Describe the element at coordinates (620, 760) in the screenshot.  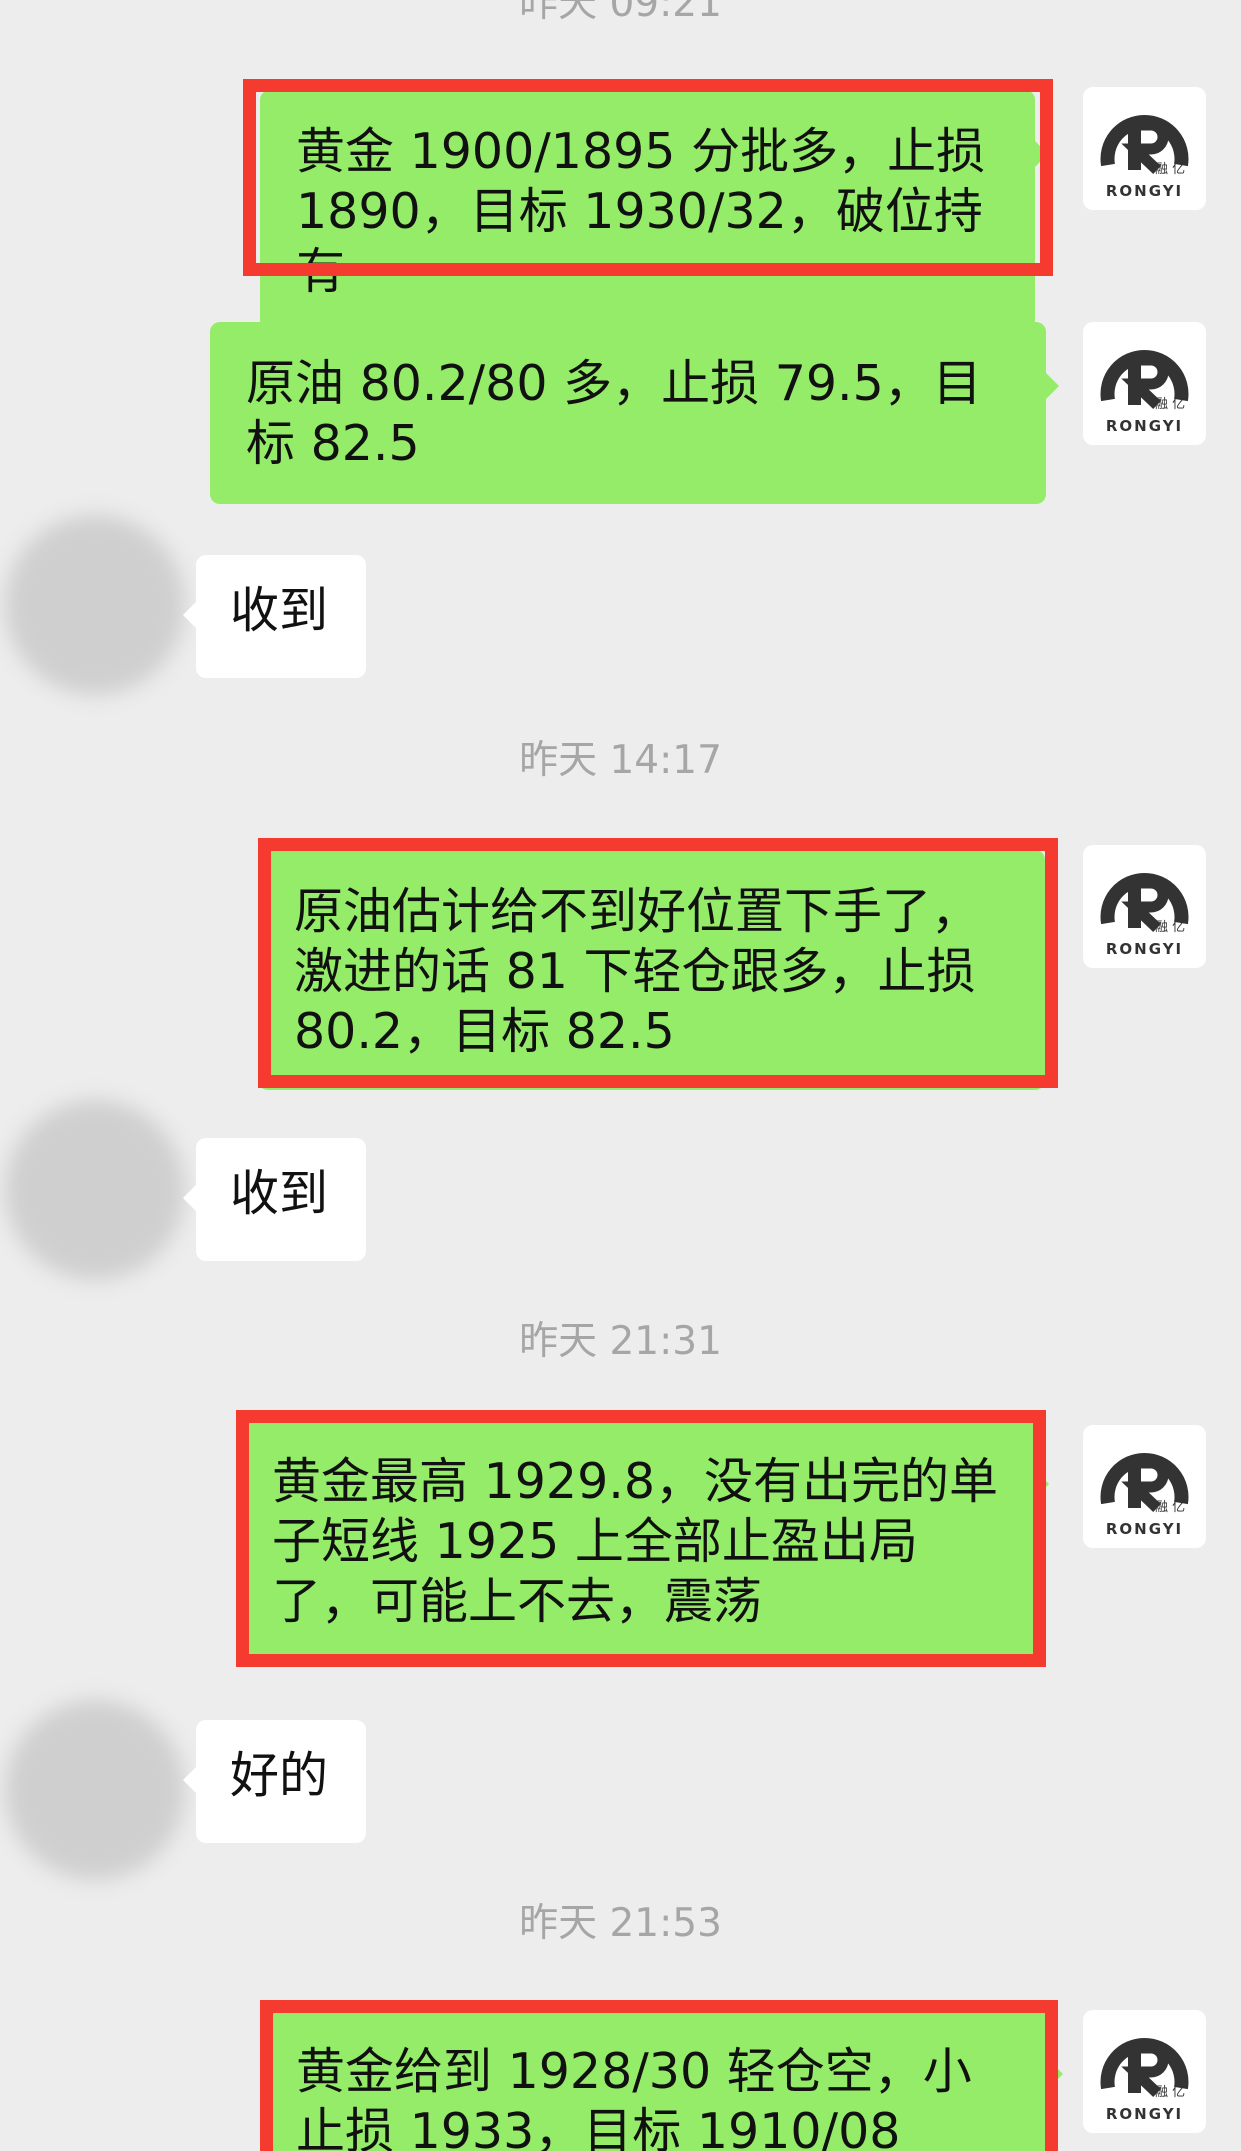
I see `timestamp: 昨天 14:17` at that location.